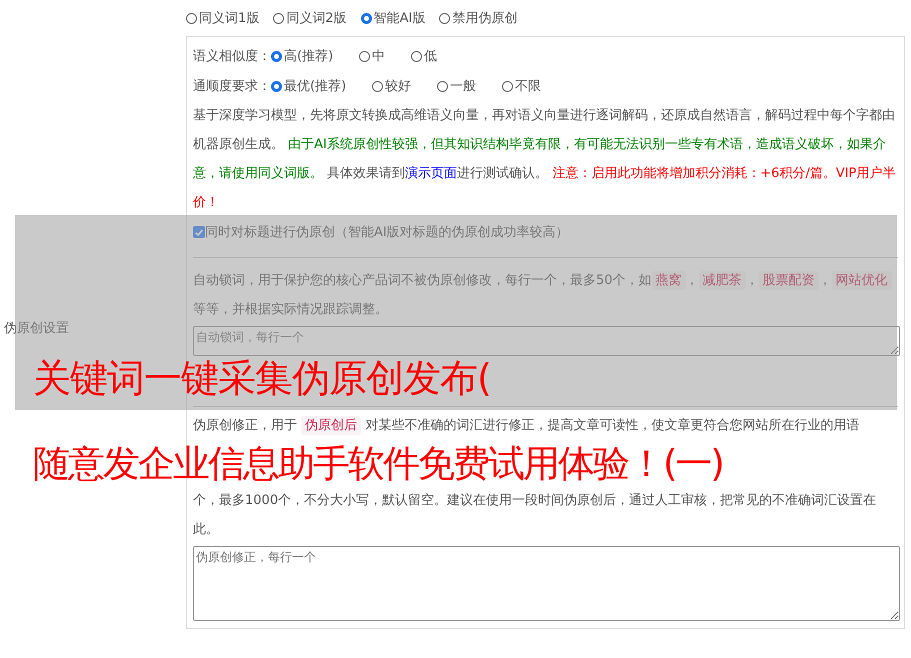 This screenshot has height=658, width=911. What do you see at coordinates (223, 18) in the screenshot?
I see `mode-radio: 同义词1版` at bounding box center [223, 18].